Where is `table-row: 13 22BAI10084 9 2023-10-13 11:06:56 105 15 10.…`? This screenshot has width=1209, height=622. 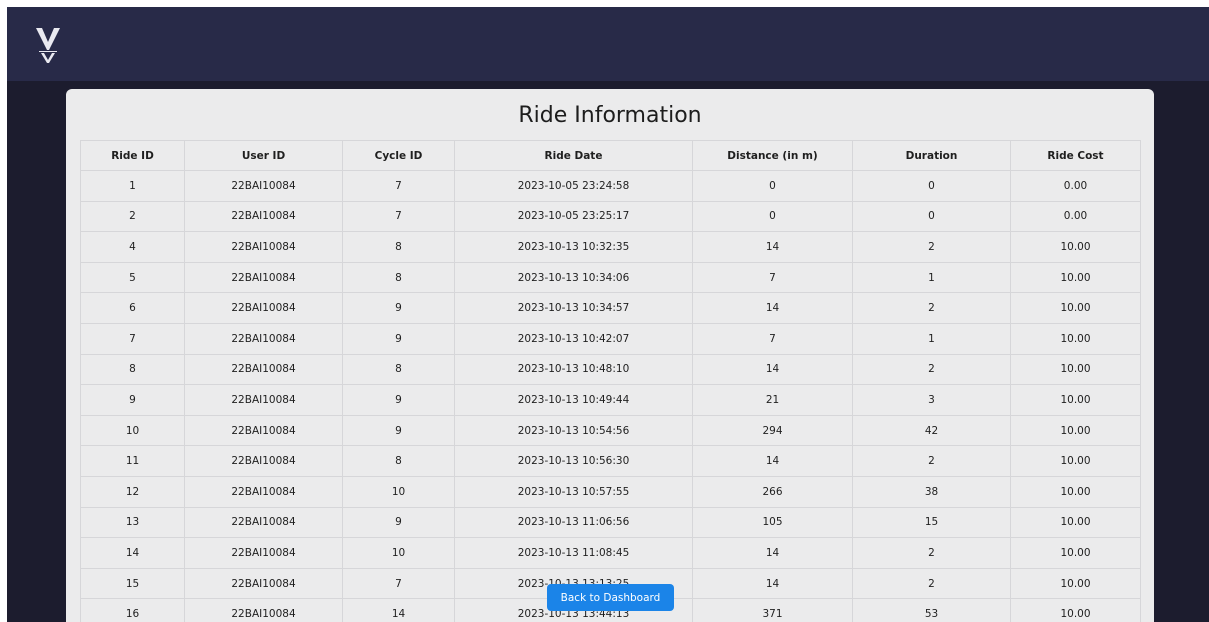 table-row: 13 22BAI10084 9 2023-10-13 11:06:56 105 15 10.… is located at coordinates (610, 522).